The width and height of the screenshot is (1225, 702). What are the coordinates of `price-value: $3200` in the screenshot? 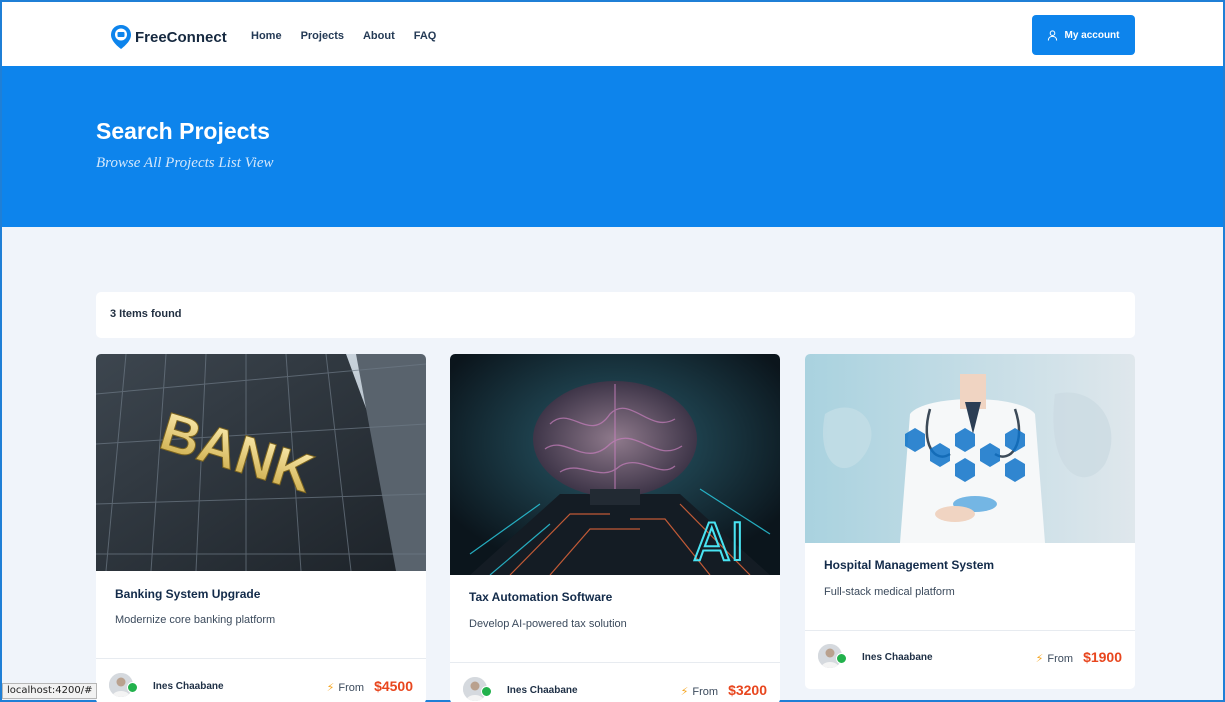 It's located at (747, 690).